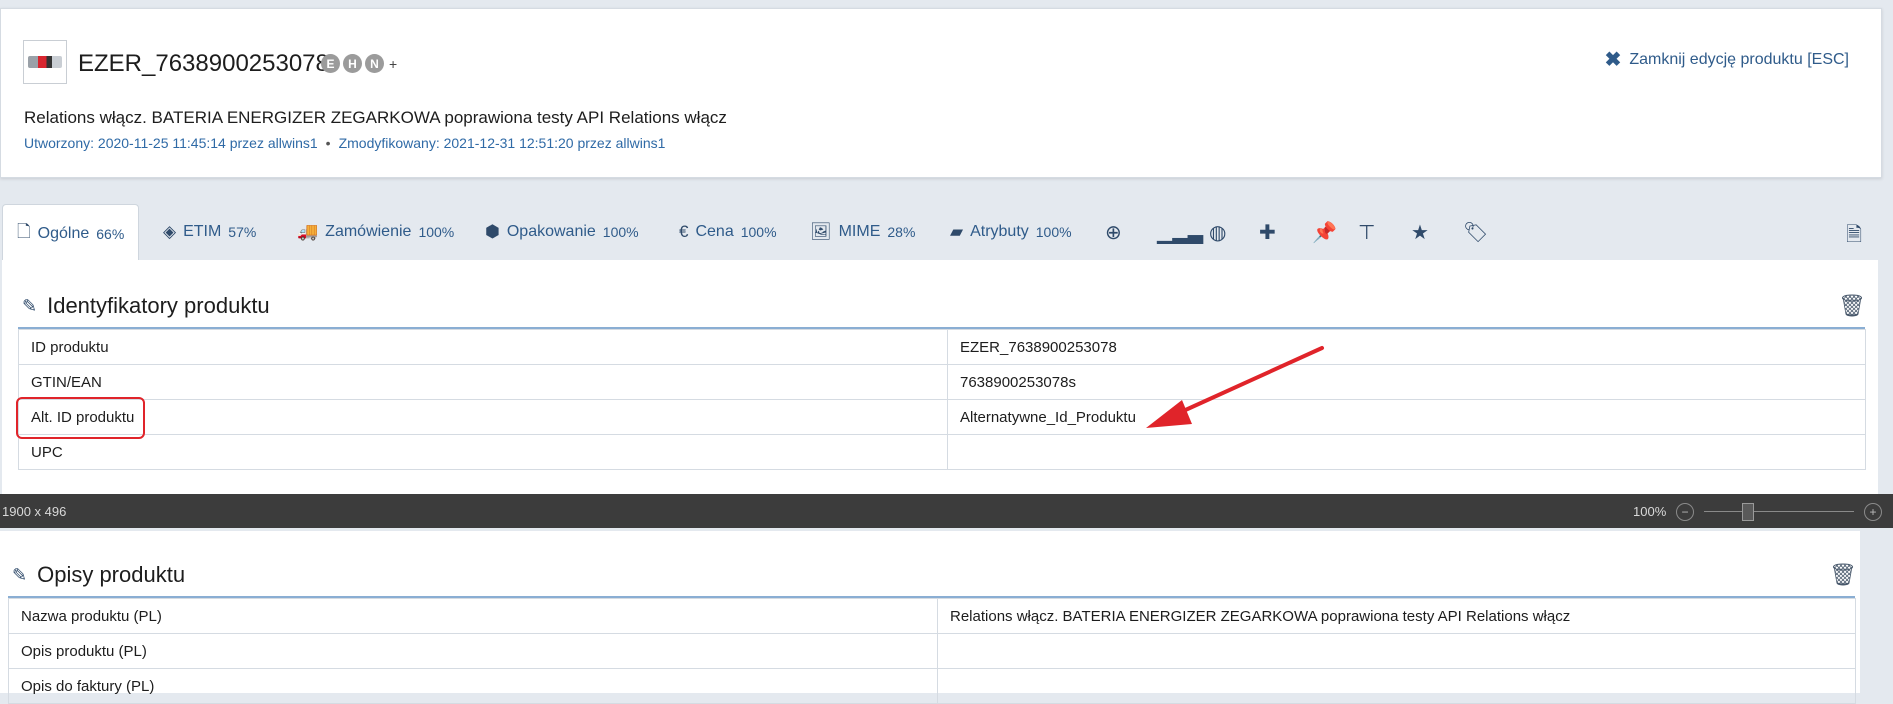 Image resolution: width=1893 pixels, height=704 pixels. Describe the element at coordinates (1267, 232) in the screenshot. I see `puzzle-icon: ✚` at that location.